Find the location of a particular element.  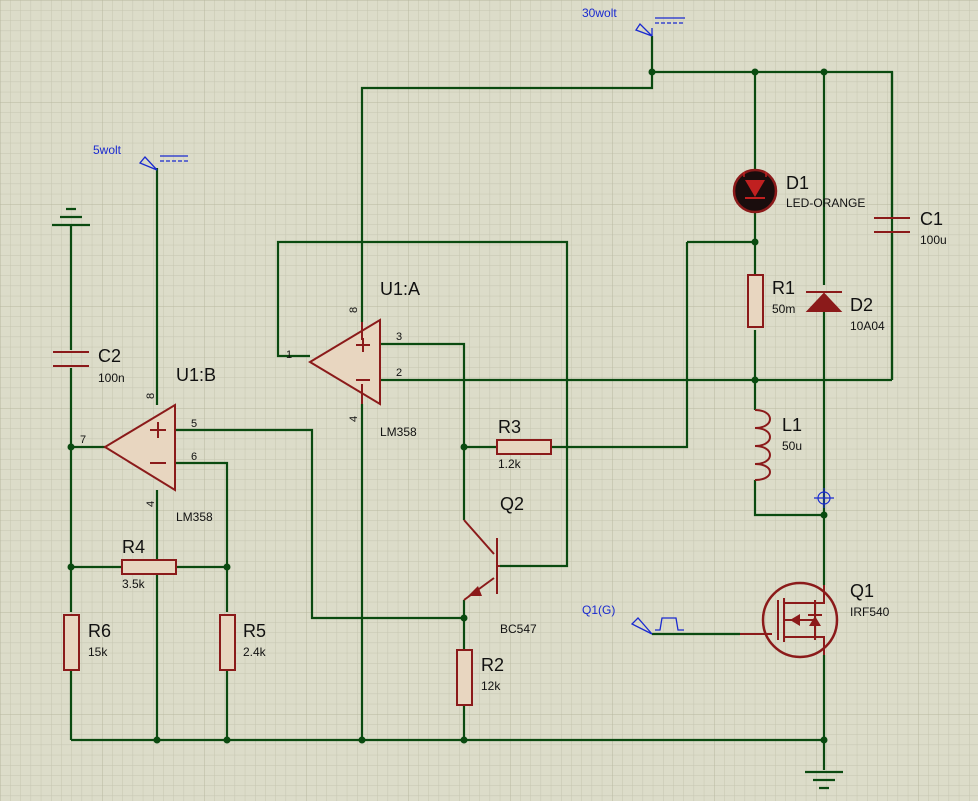

d2-ref: D2 is located at coordinates (861, 305).